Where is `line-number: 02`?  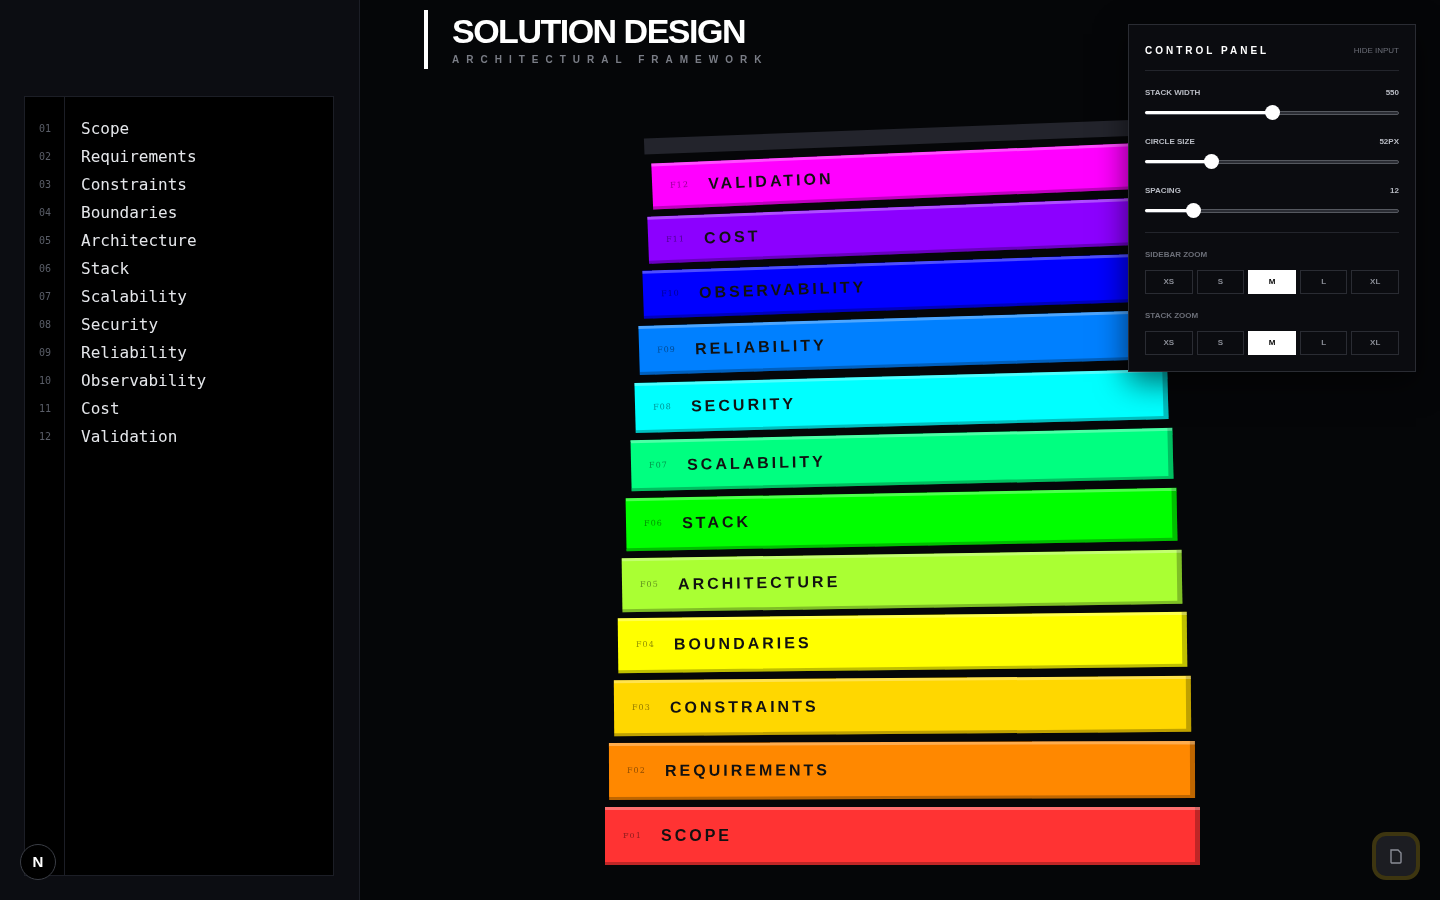 line-number: 02 is located at coordinates (45, 157).